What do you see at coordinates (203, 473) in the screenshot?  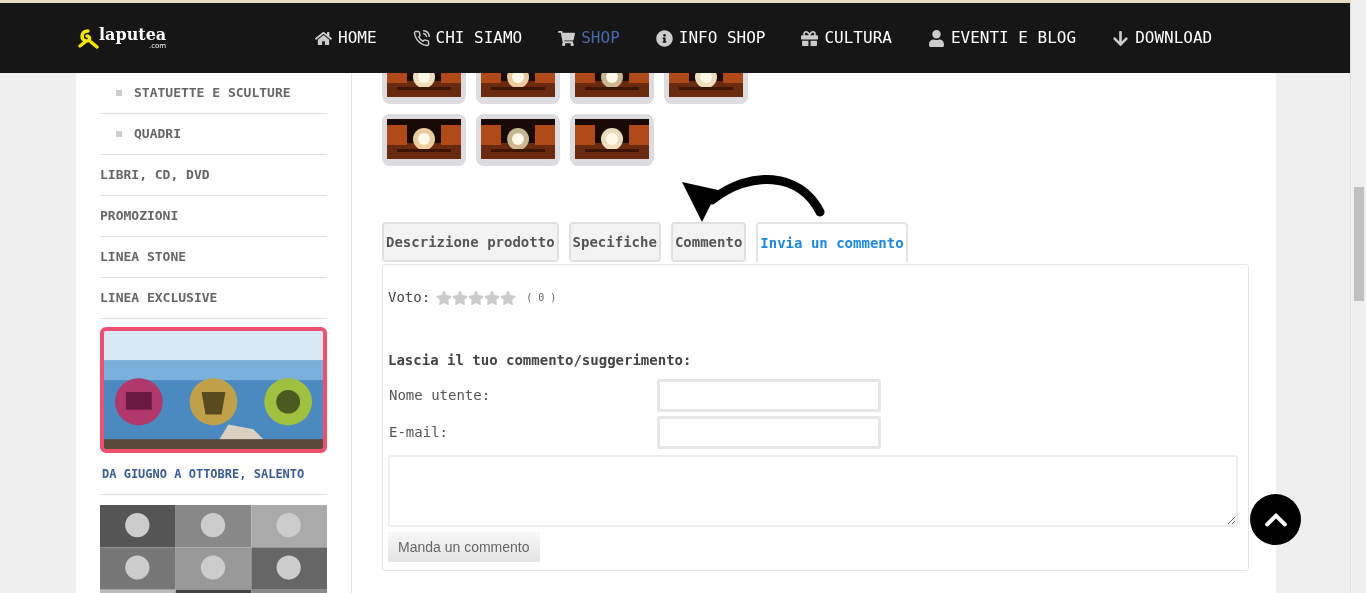 I see `banner-caption: DA GIUGNO A OTTOBRE, SALENTO` at bounding box center [203, 473].